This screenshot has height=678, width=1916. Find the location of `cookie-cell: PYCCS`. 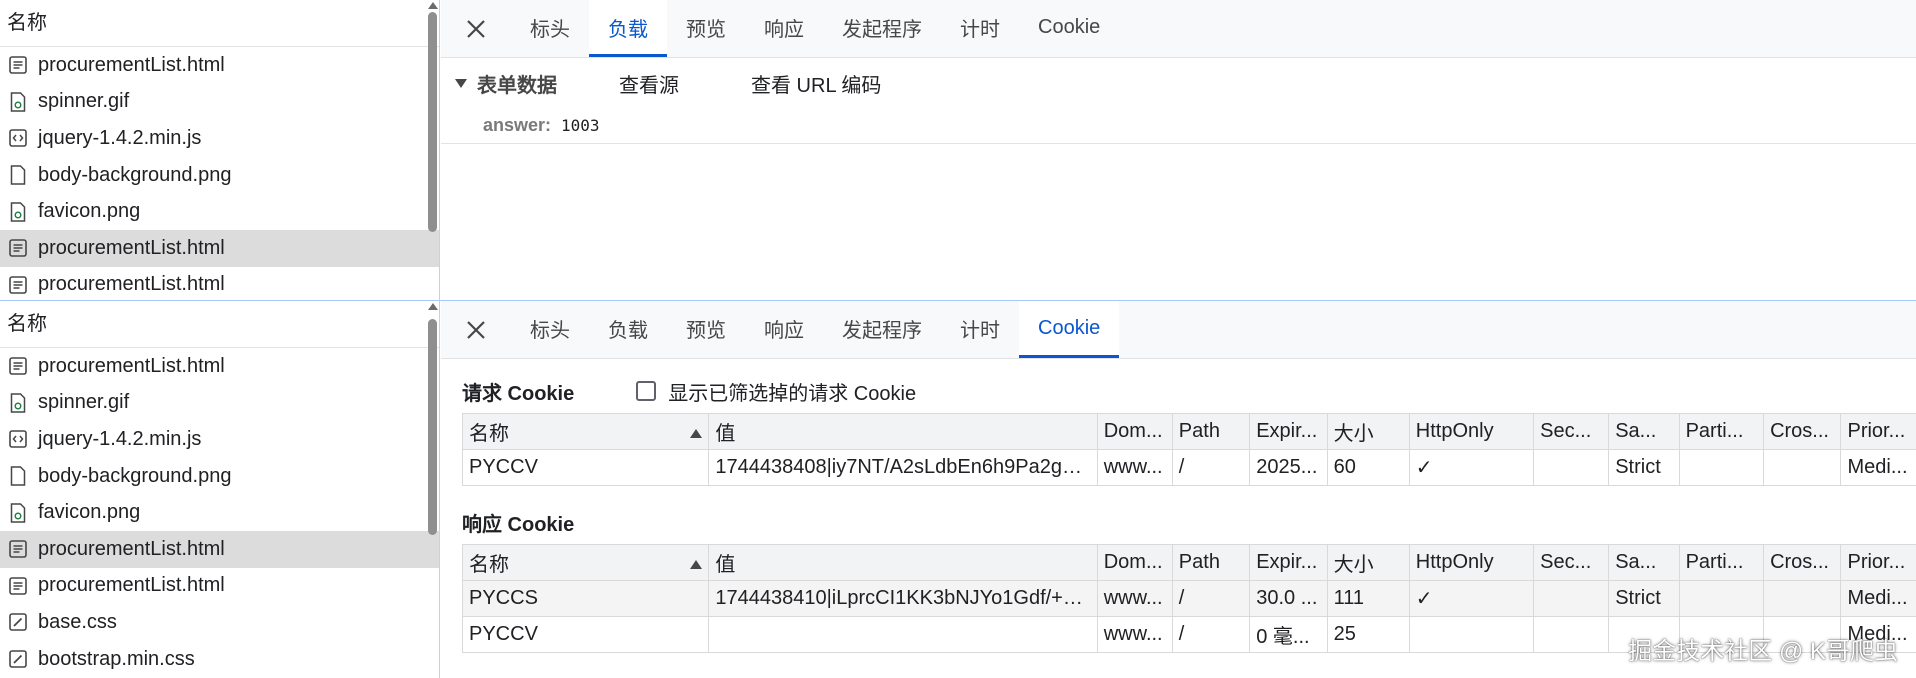

cookie-cell: PYCCS is located at coordinates (585, 598).